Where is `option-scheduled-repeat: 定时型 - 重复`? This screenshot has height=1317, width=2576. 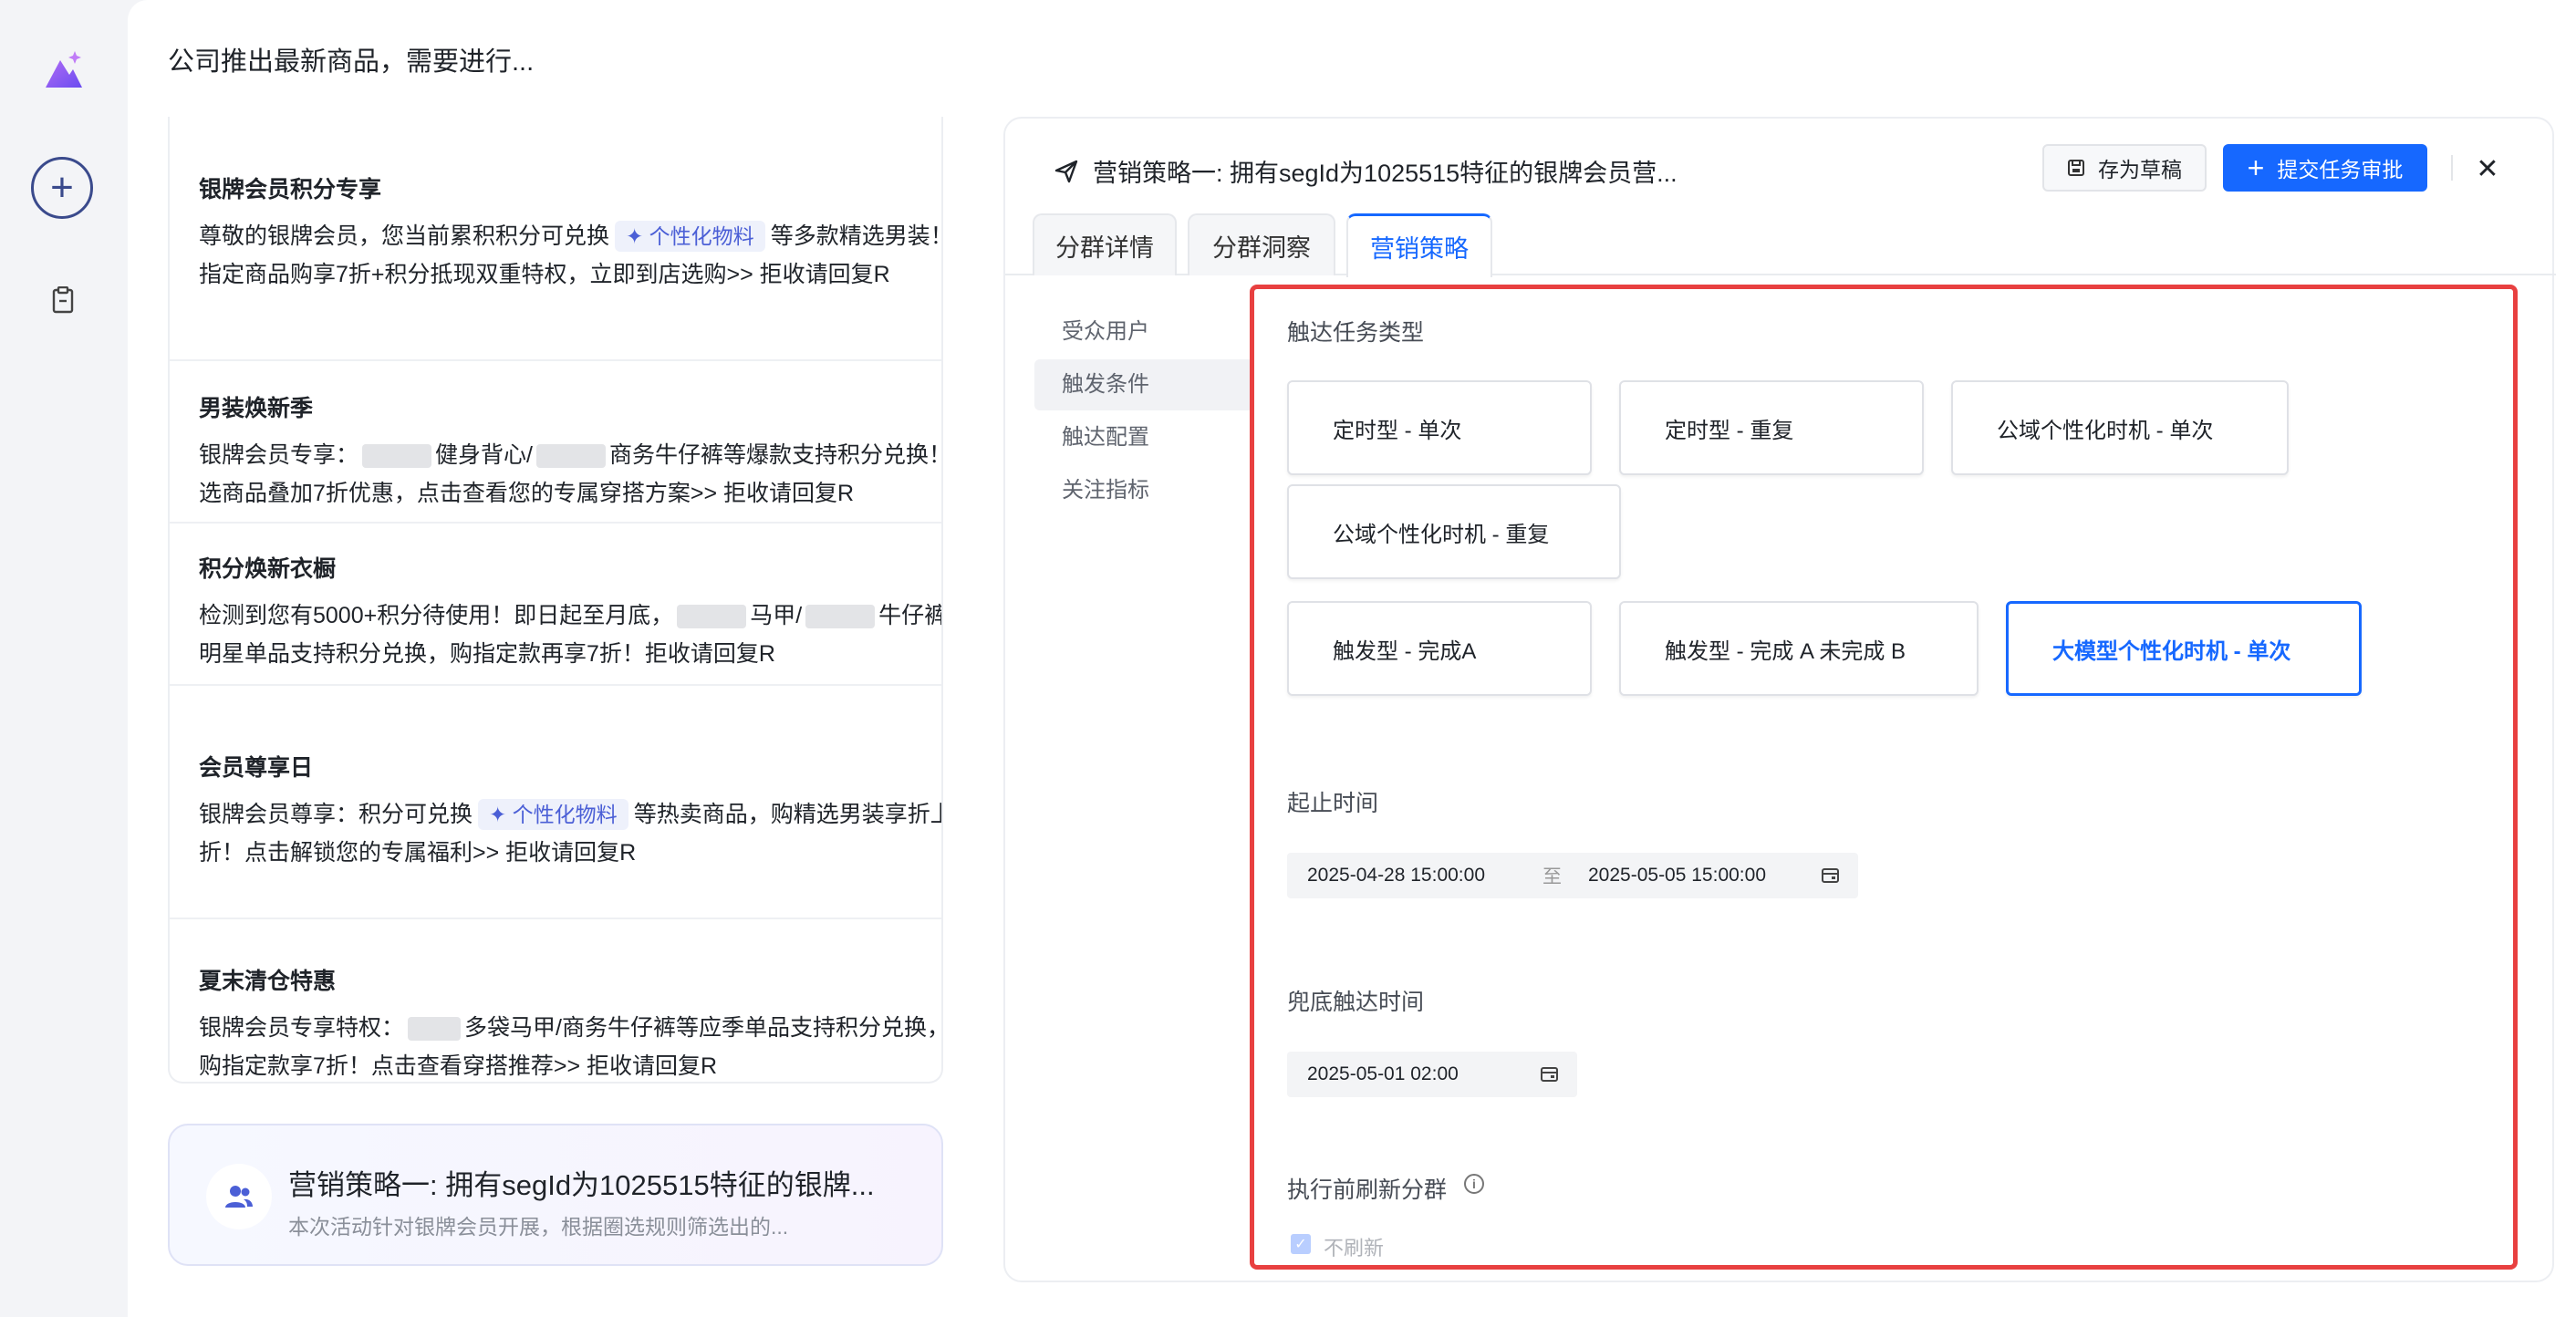
option-scheduled-repeat: 定时型 - 重复 is located at coordinates (1771, 427).